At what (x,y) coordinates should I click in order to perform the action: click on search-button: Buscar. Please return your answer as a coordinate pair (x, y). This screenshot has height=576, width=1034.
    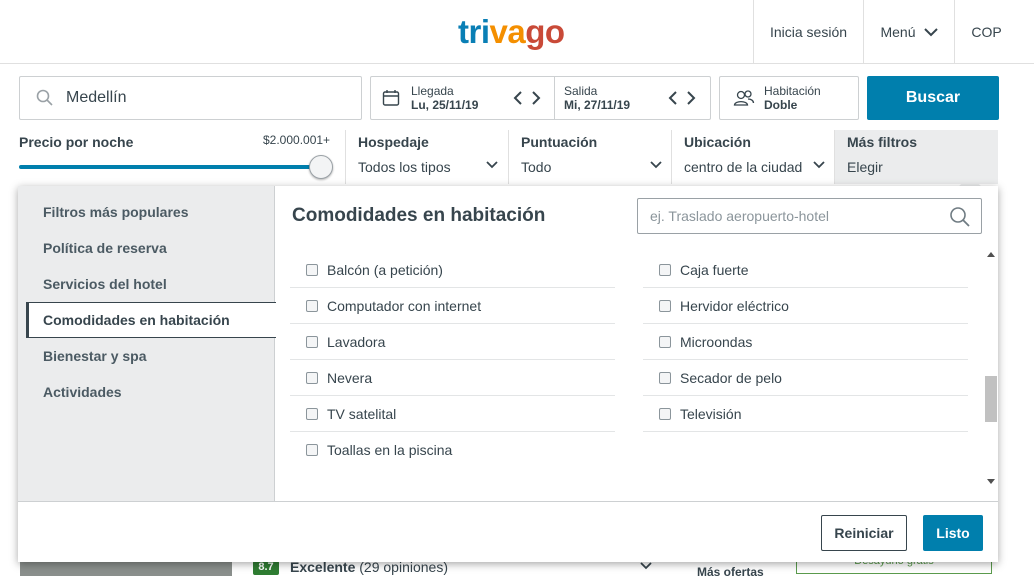
    Looking at the image, I should click on (933, 98).